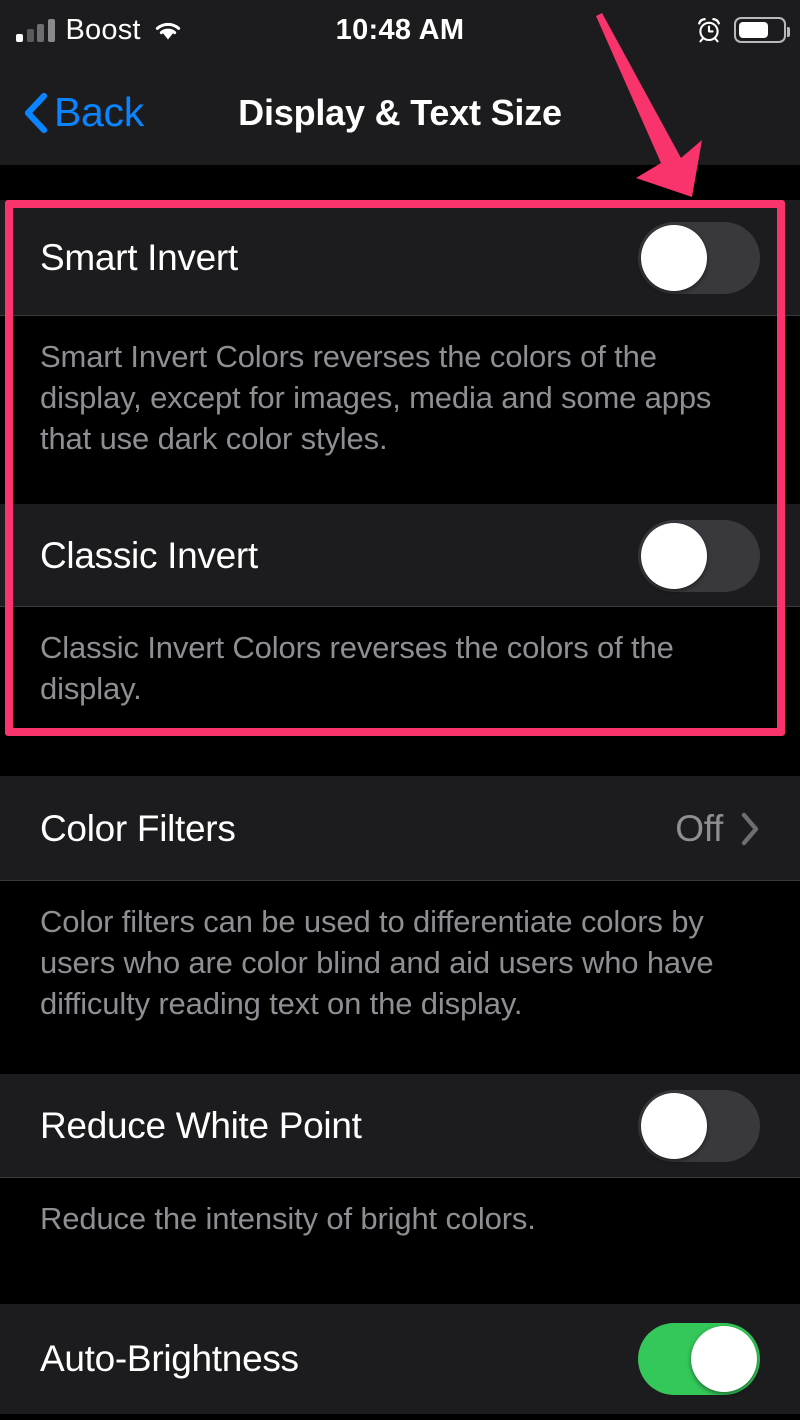  What do you see at coordinates (149, 555) in the screenshot?
I see `row-label-classic-invert: Classic Invert` at bounding box center [149, 555].